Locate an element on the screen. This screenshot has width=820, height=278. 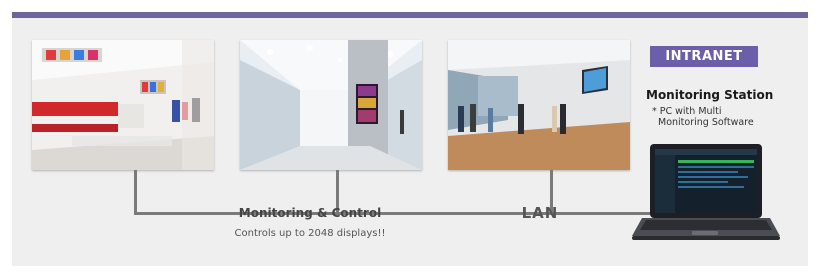
intranet-badge: INTRANET is located at coordinates (704, 56).